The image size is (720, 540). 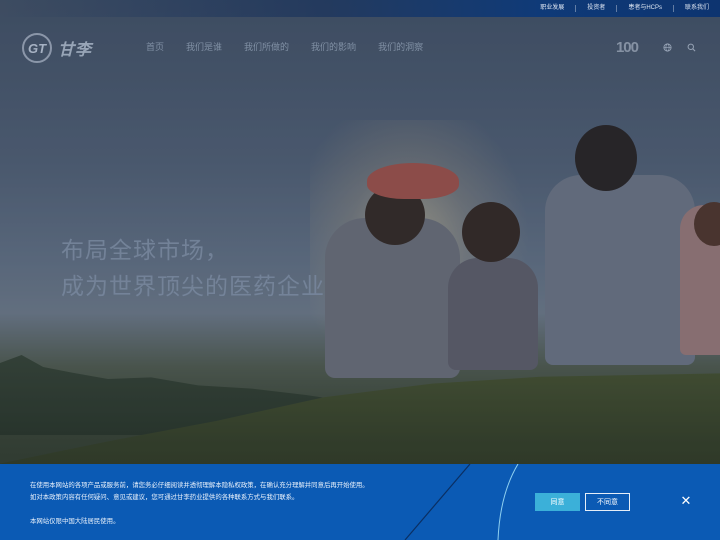 What do you see at coordinates (204, 46) in the screenshot?
I see `nav-item-about: 我们是谁` at bounding box center [204, 46].